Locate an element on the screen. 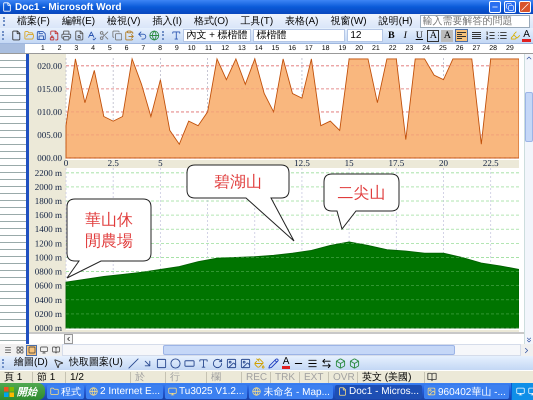 This screenshot has height=400, width=533. document-icon is located at coordinates (342, 391).